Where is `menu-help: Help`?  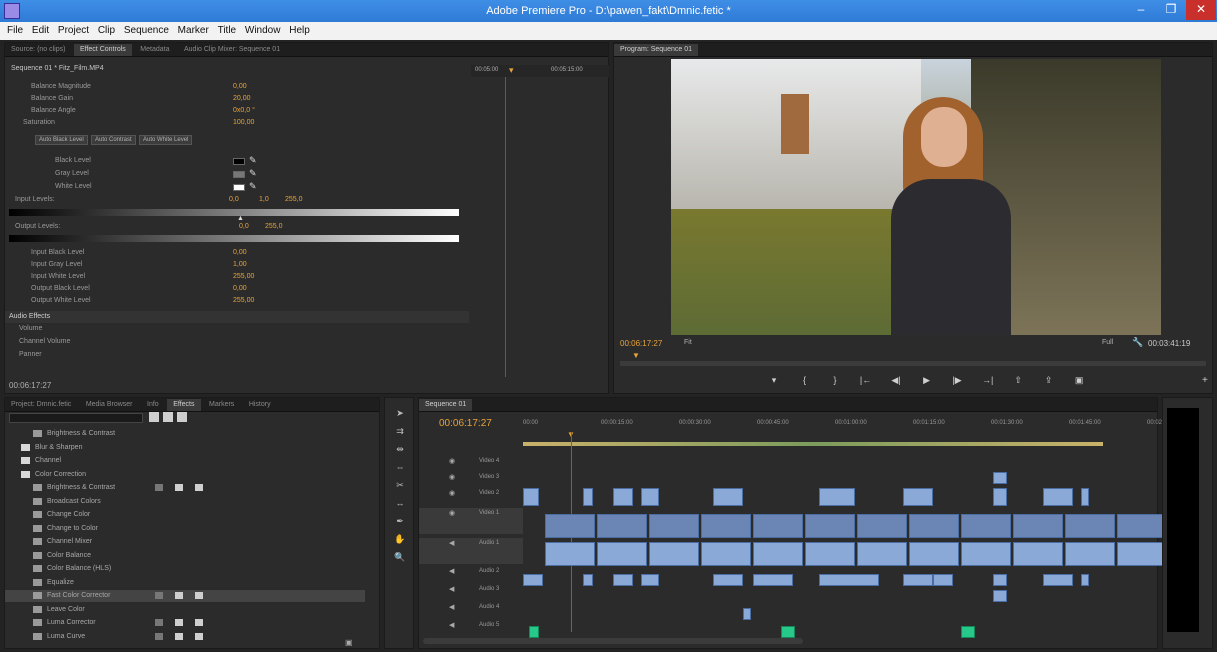
menu-help: Help is located at coordinates (299, 29).